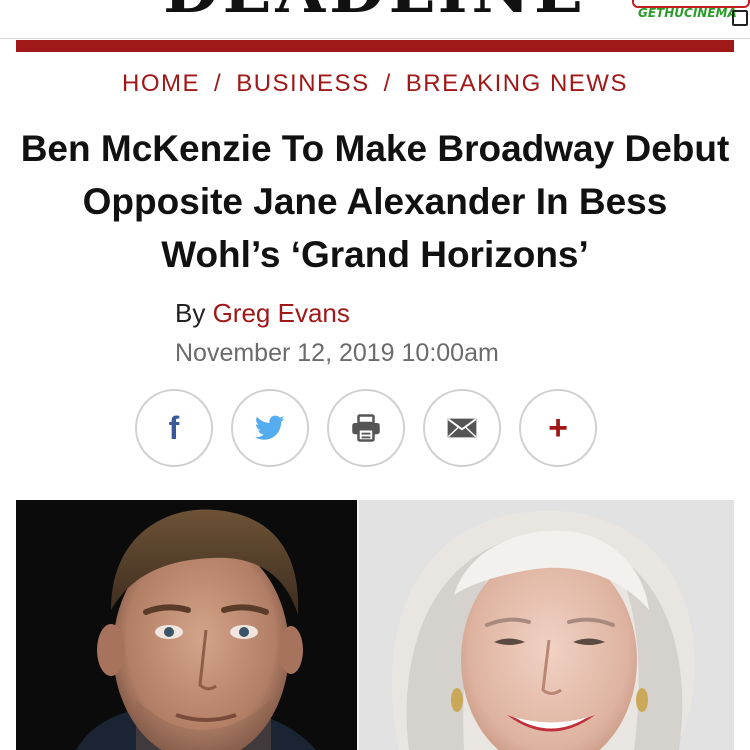 The width and height of the screenshot is (750, 750). I want to click on author-link: Greg Evans, so click(281, 313).